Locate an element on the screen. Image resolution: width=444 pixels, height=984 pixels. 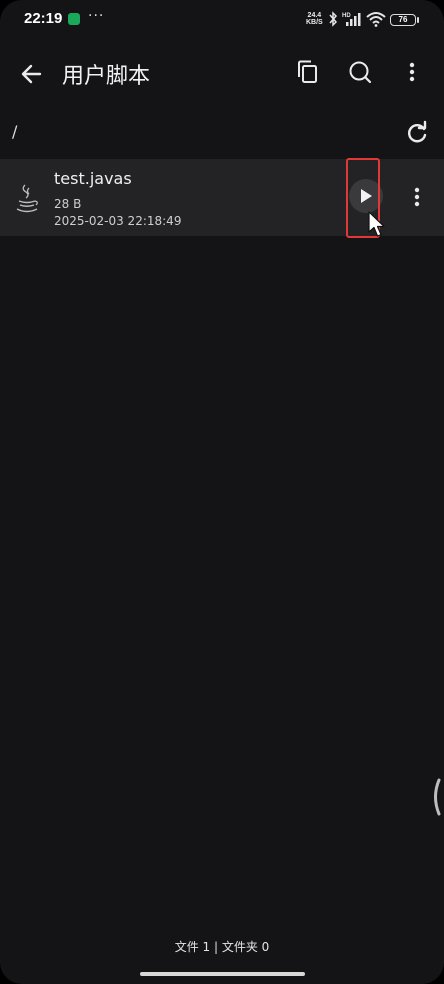
search-icon is located at coordinates (360, 72).